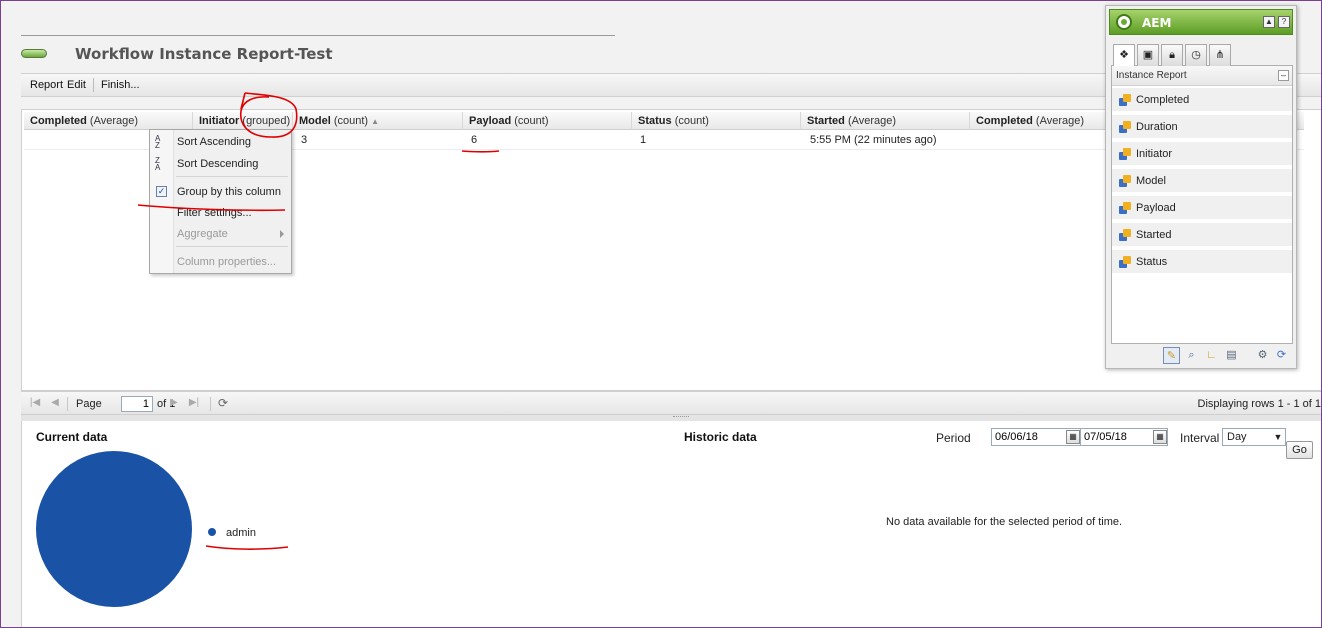 This screenshot has height=628, width=1322. What do you see at coordinates (161, 191) in the screenshot?
I see `checkbox-checked-icon: ✓` at bounding box center [161, 191].